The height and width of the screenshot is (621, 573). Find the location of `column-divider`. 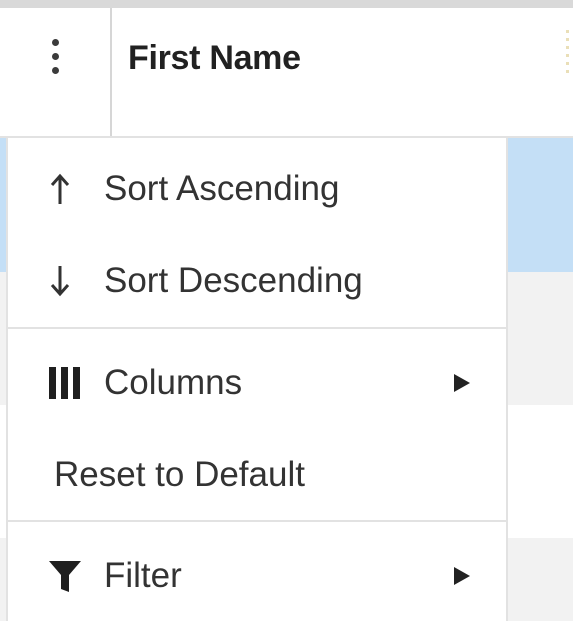

column-divider is located at coordinates (111, 72).